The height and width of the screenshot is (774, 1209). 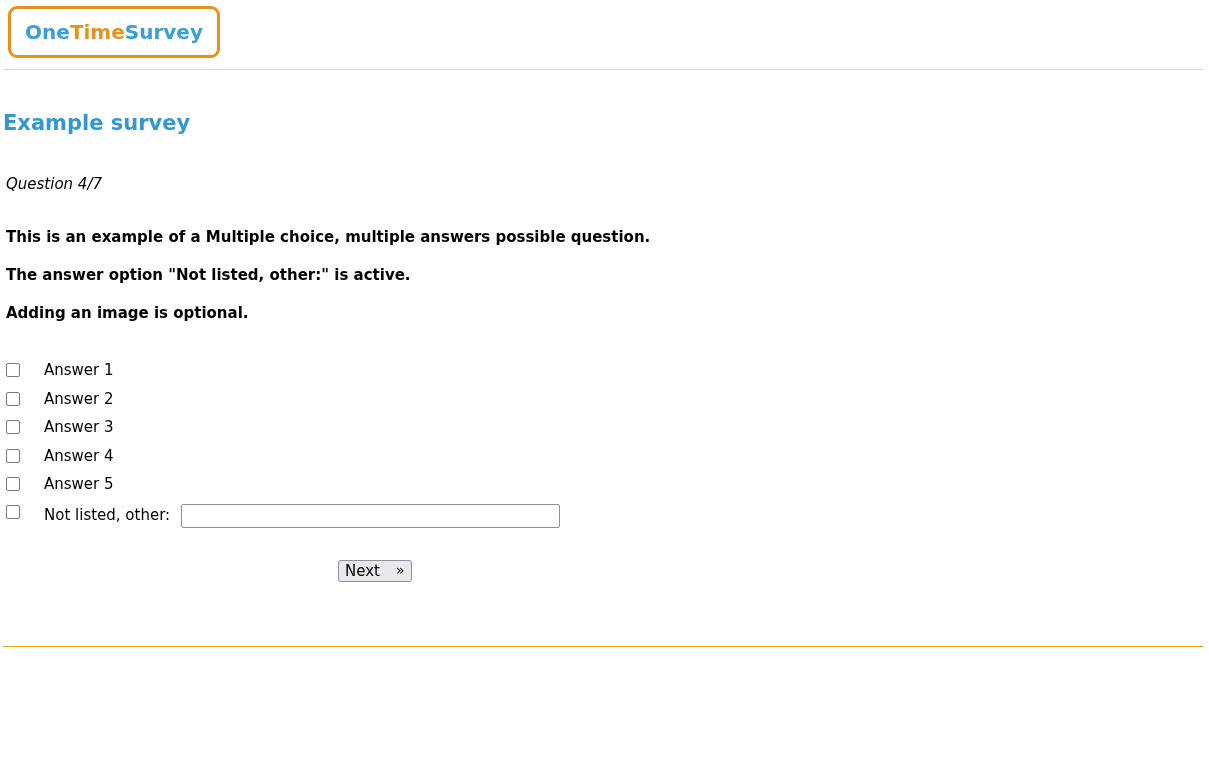 I want to click on question-text: The answer option "Not listed, other:" is active., so click(x=209, y=275).